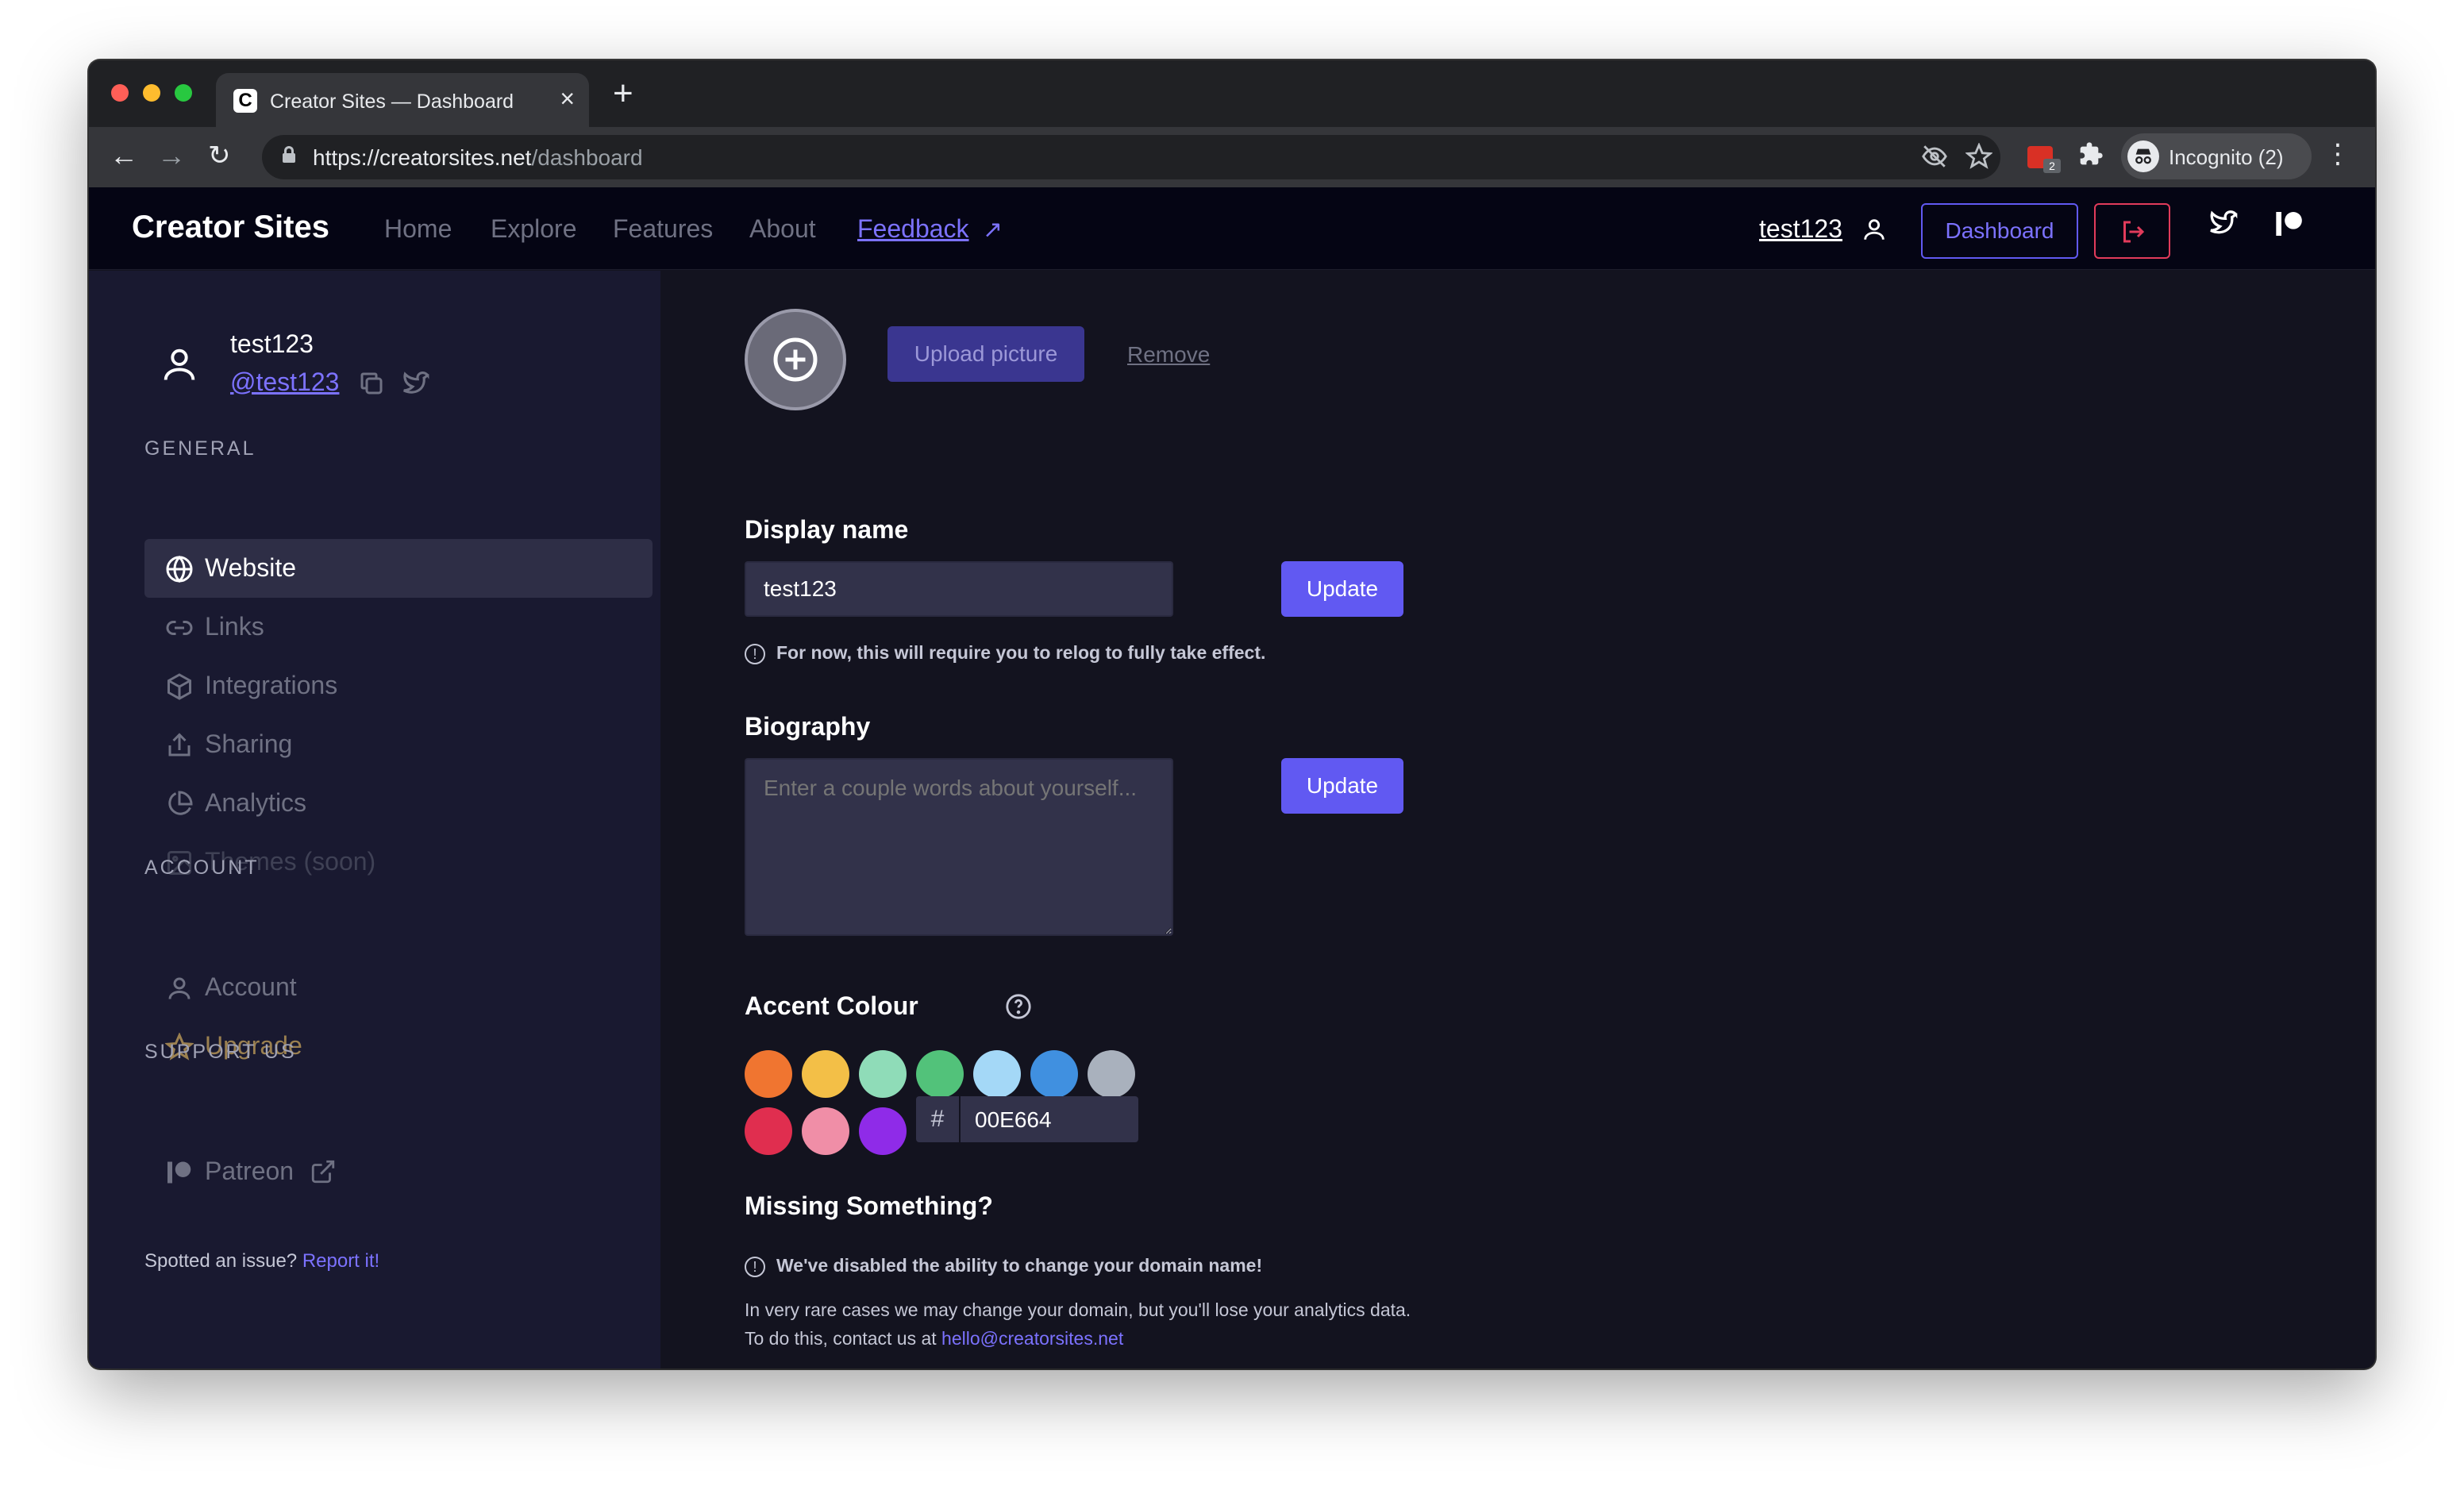 Image resolution: width=2464 pixels, height=1486 pixels. What do you see at coordinates (2226, 157) in the screenshot?
I see `incognito-label: Incognito (2)` at bounding box center [2226, 157].